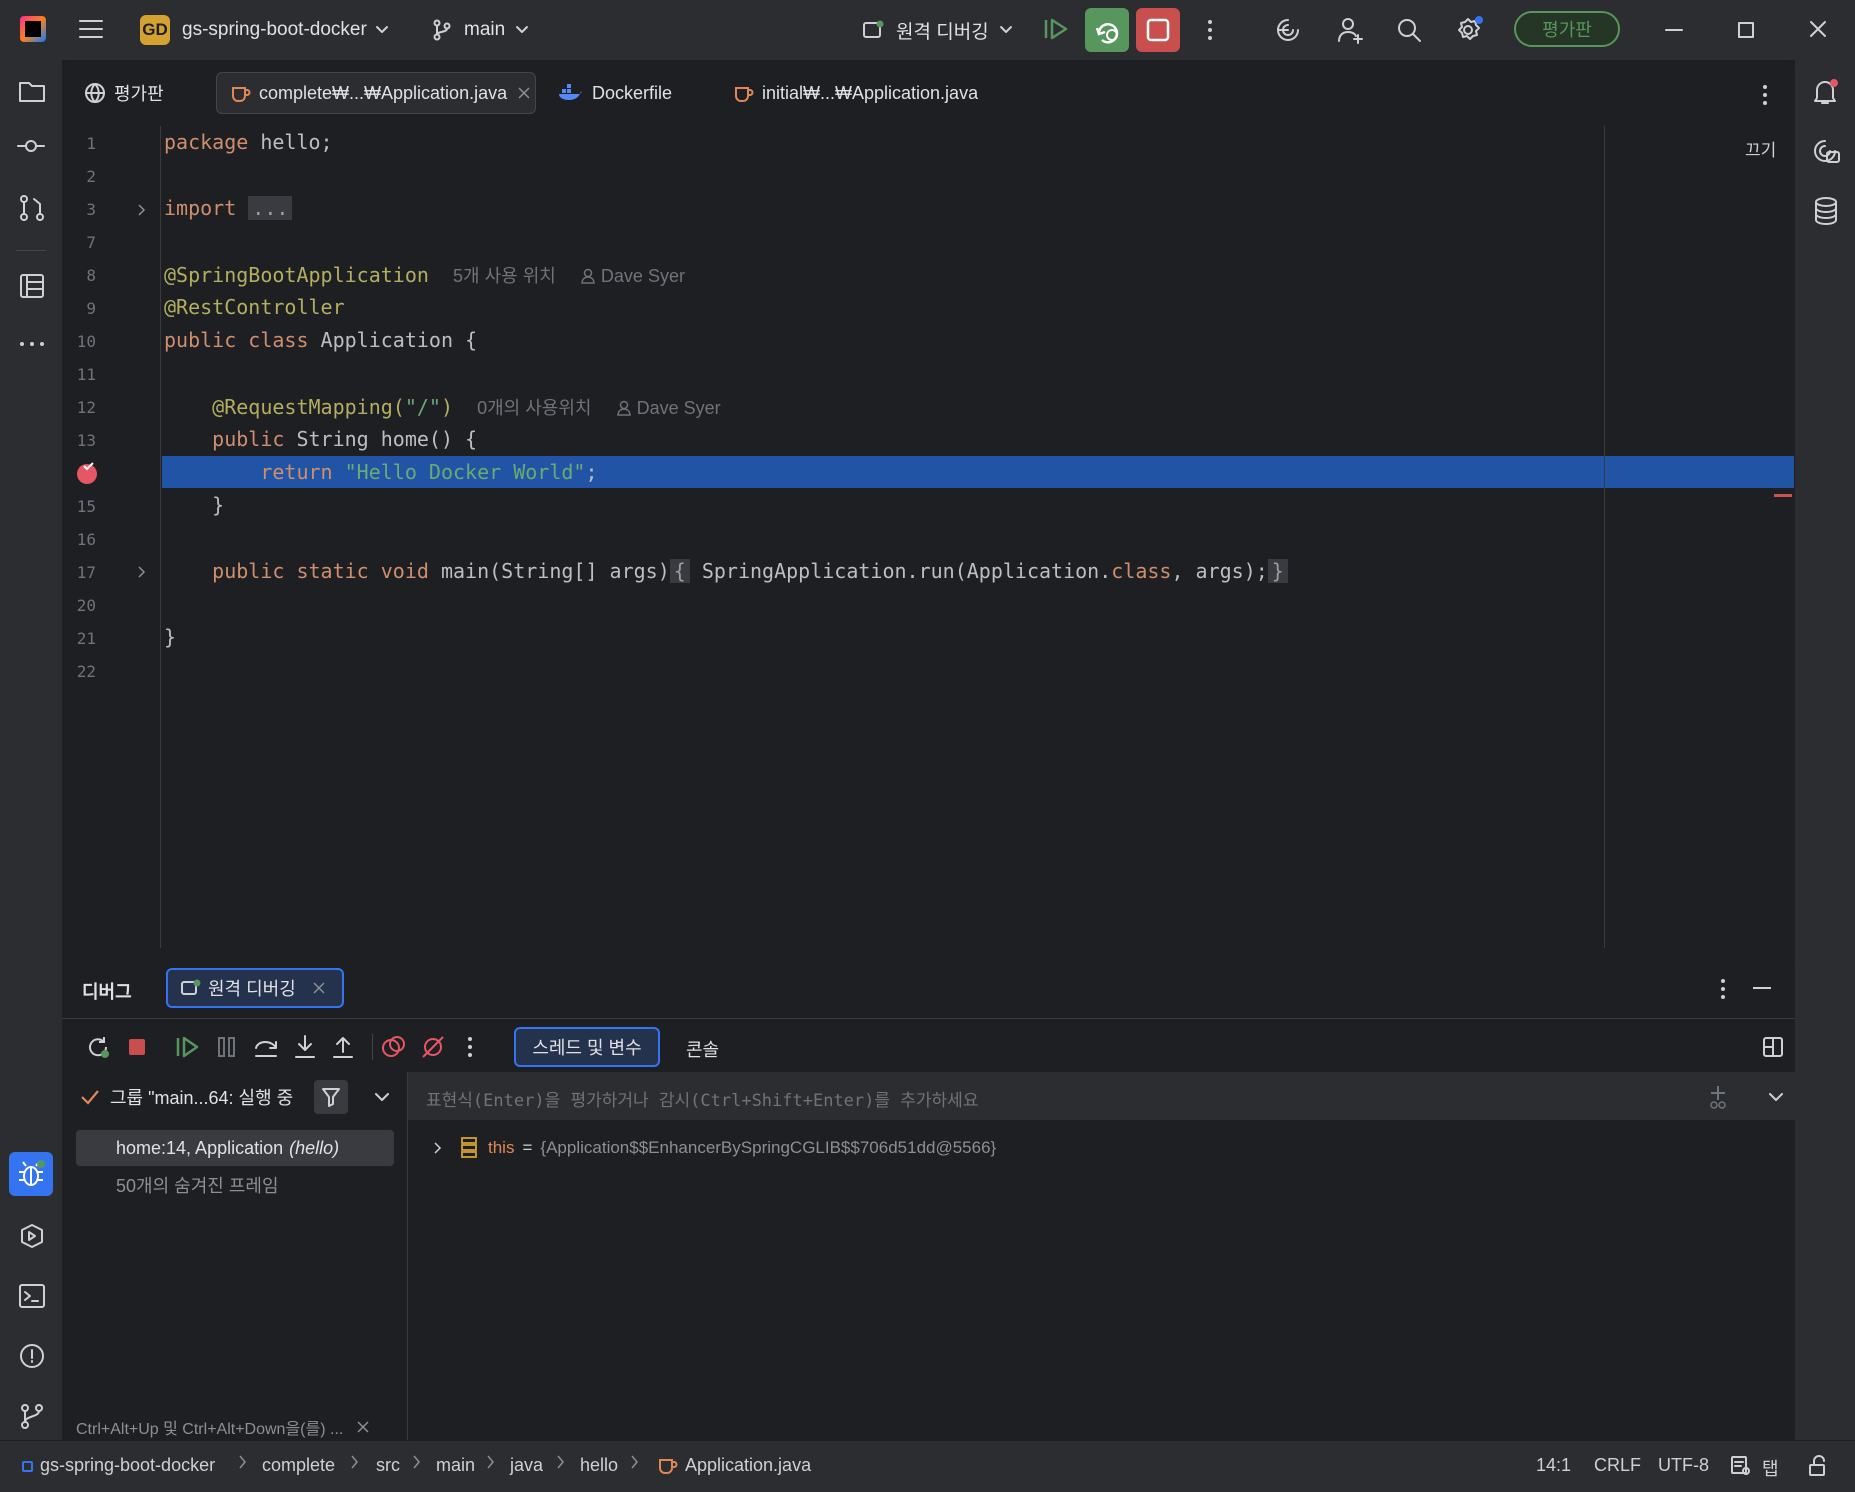 This screenshot has height=1492, width=1855. Describe the element at coordinates (363, 1427) in the screenshot. I see `close-hint-icon` at that location.